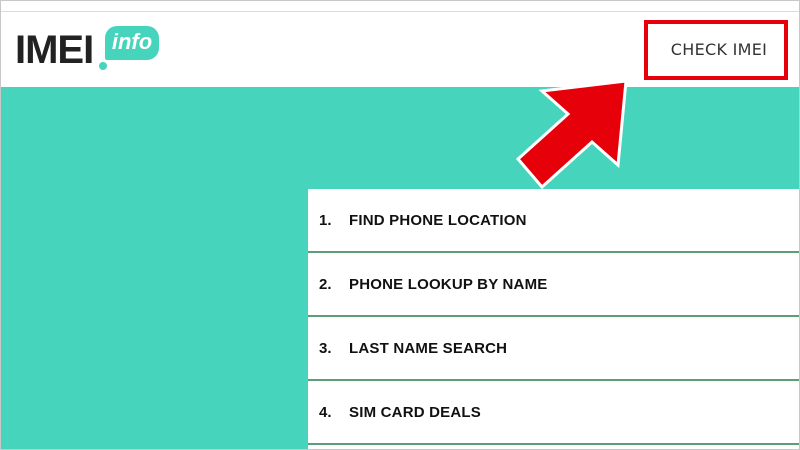  Describe the element at coordinates (325, 220) in the screenshot. I see `menu-item-number: 1.` at that location.